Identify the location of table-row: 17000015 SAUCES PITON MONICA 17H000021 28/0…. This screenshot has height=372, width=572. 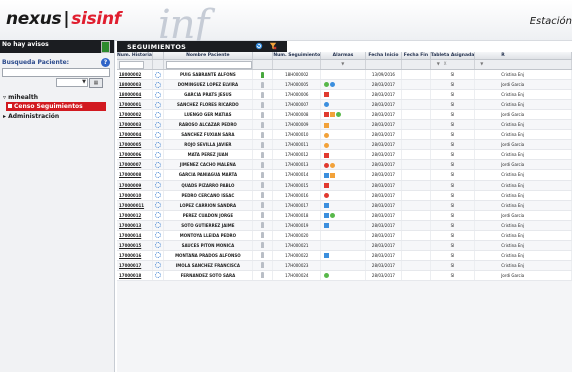
(344, 245).